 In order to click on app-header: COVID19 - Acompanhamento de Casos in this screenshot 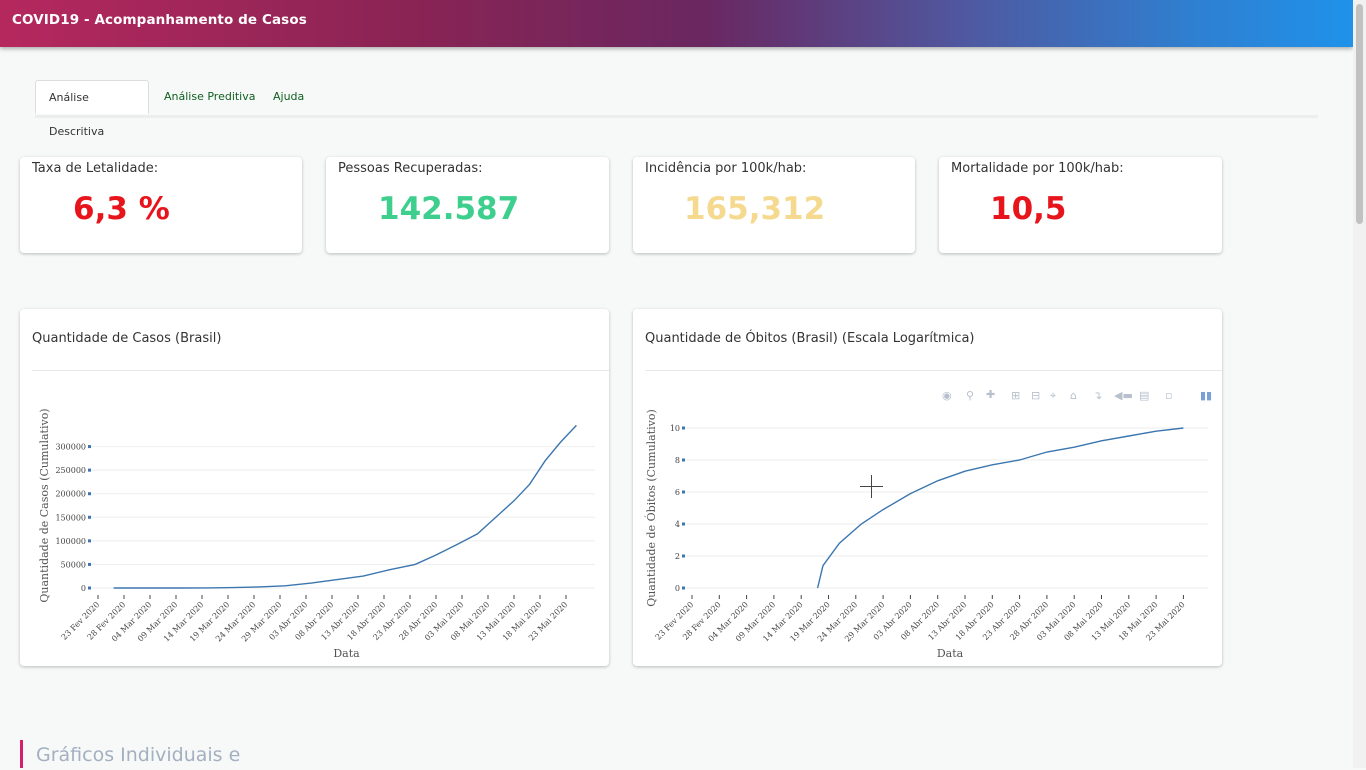, I will do `click(676, 23)`.